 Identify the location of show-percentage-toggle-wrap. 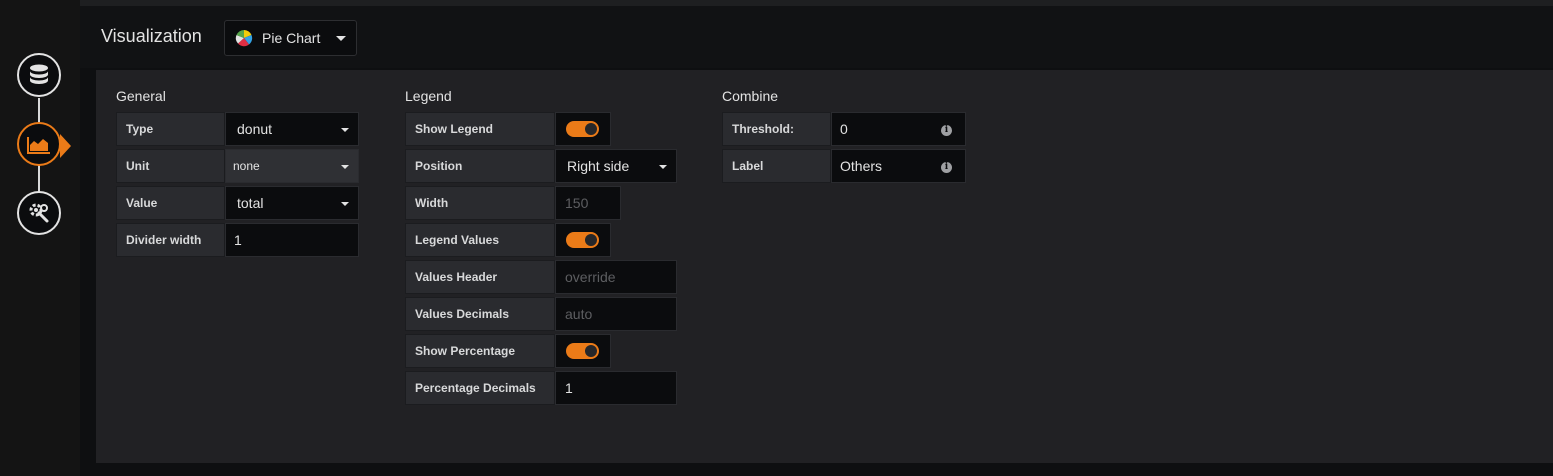
(583, 351).